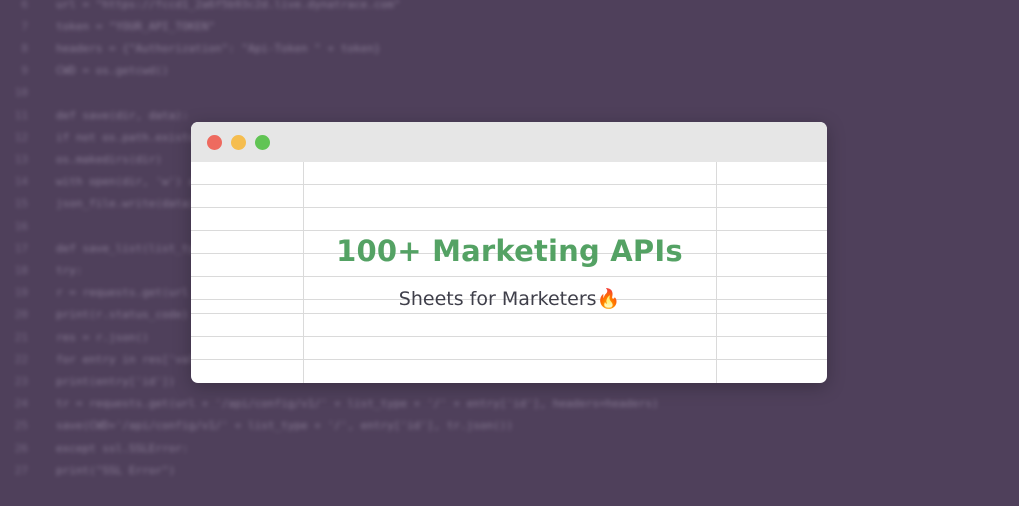  I want to click on line-number: 20, so click(21, 315).